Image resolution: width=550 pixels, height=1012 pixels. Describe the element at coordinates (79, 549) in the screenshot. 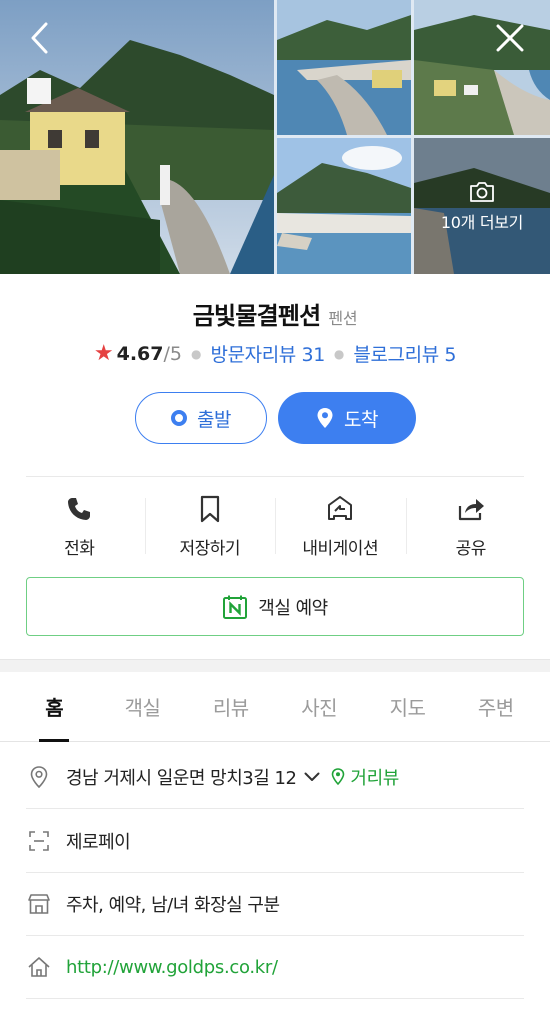

I see `action-label: 전화` at that location.